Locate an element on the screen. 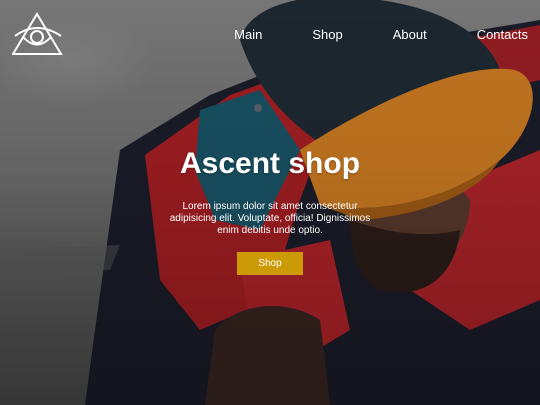 The height and width of the screenshot is (405, 540). eye-triangle-icon is located at coordinates (37, 34).